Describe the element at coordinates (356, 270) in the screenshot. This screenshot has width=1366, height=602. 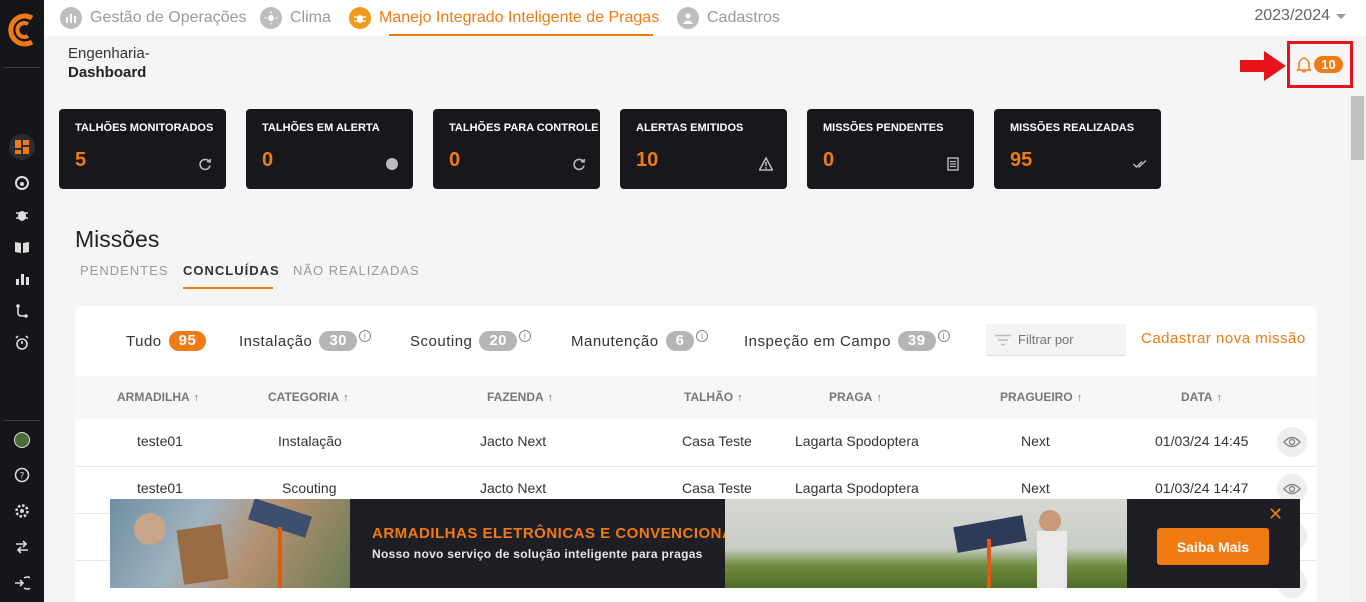
I see `tab-nao-realizadas: NÃO REALIZADAS` at that location.